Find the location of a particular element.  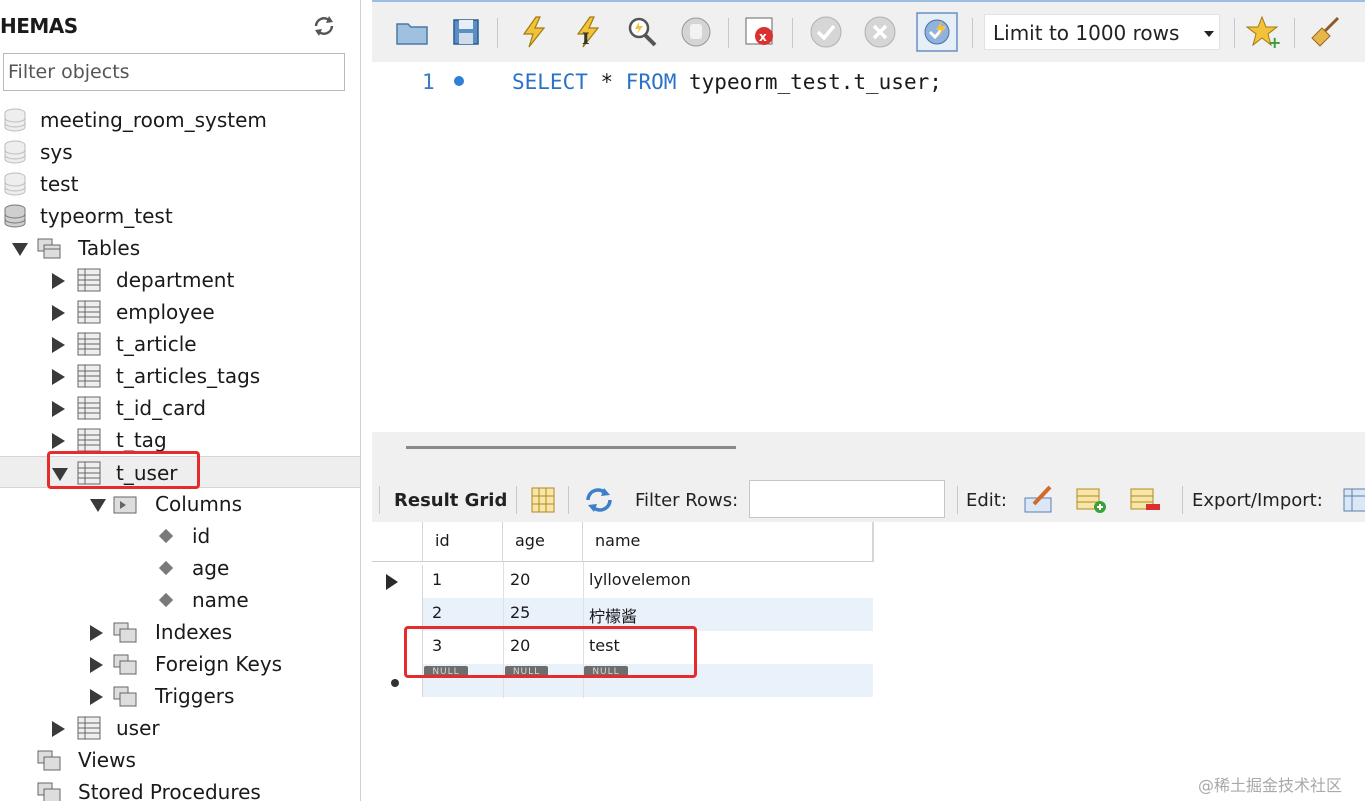

table-row: 1 20 lyllovelemon is located at coordinates (622, 581).